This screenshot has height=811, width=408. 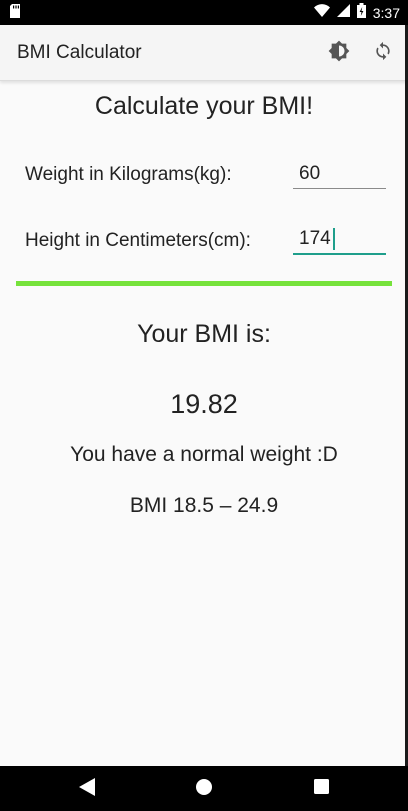 I want to click on recents-square-icon, so click(x=321, y=789).